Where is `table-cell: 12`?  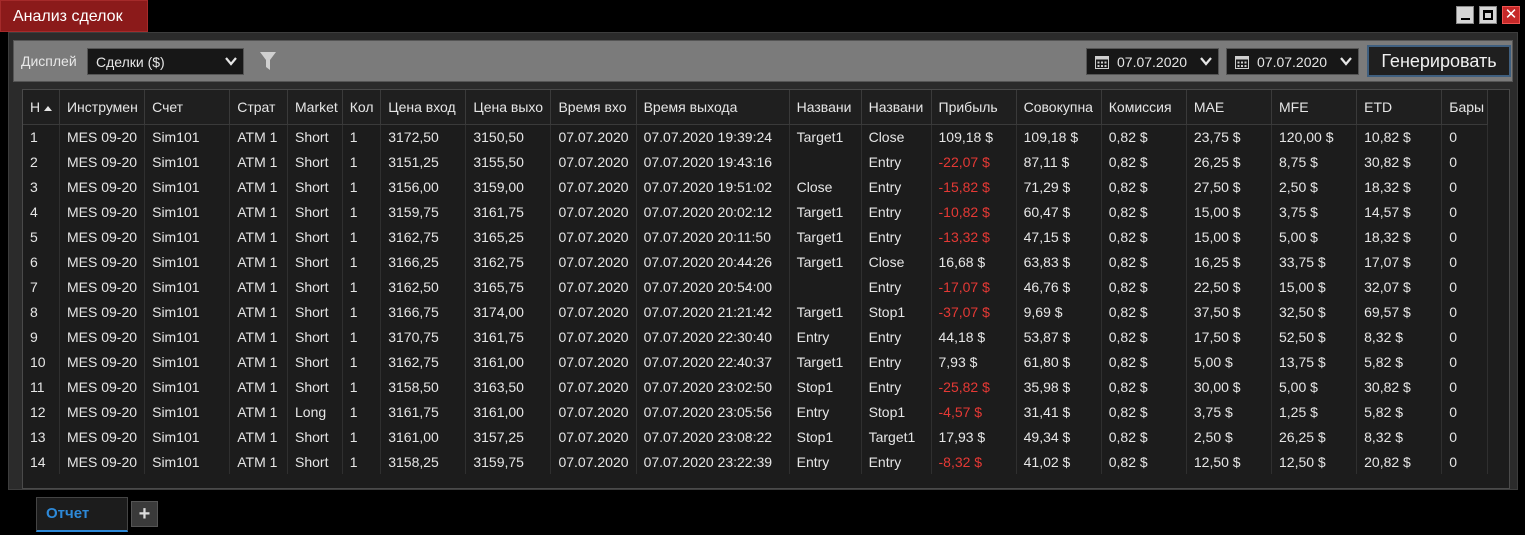
table-cell: 12 is located at coordinates (41, 411).